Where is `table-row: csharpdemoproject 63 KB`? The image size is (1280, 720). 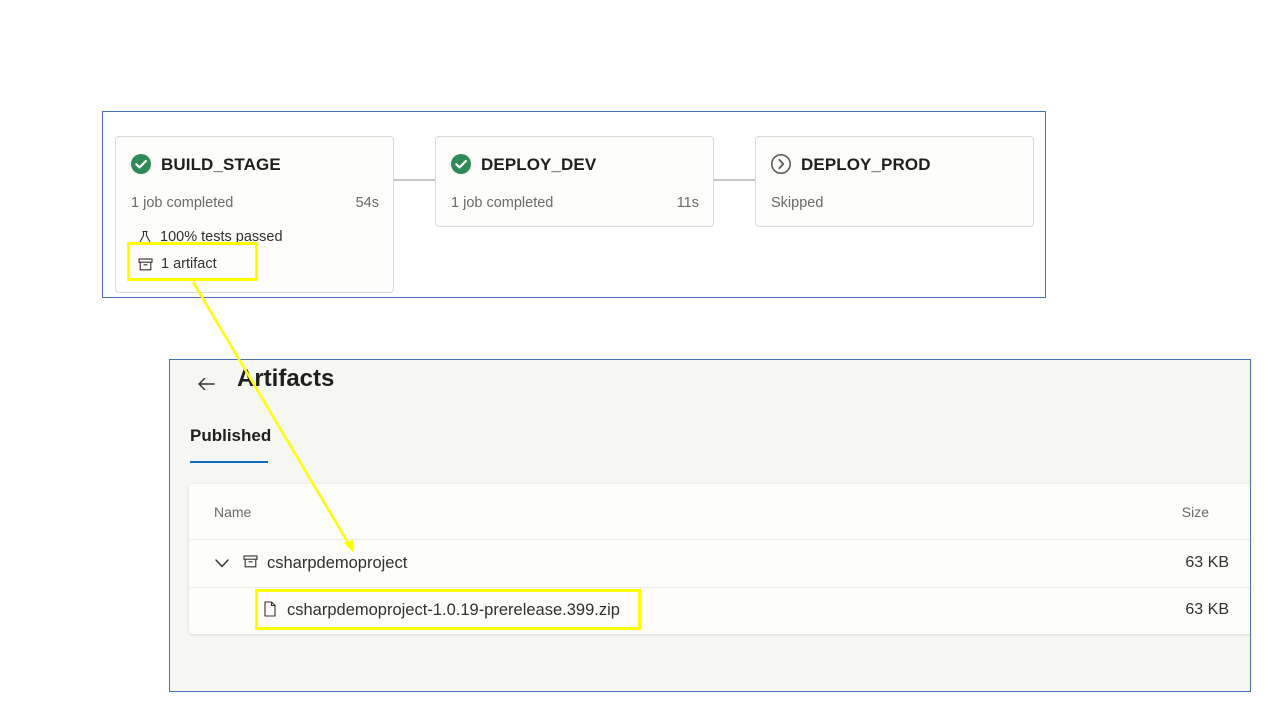 table-row: csharpdemoproject 63 KB is located at coordinates (719, 563).